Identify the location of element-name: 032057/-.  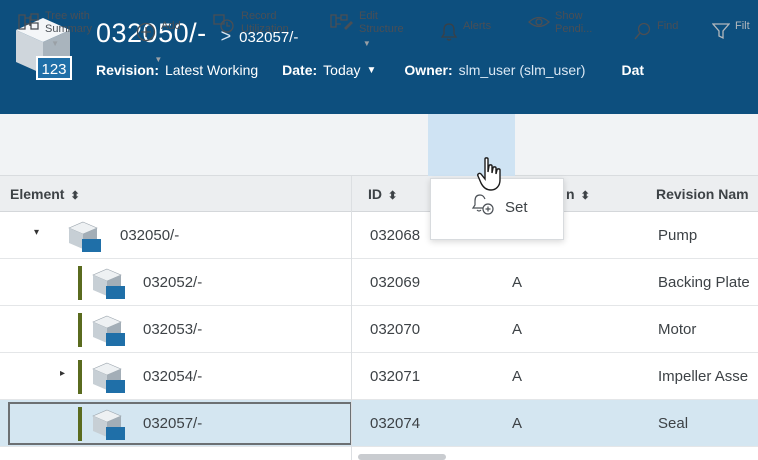
(172, 423).